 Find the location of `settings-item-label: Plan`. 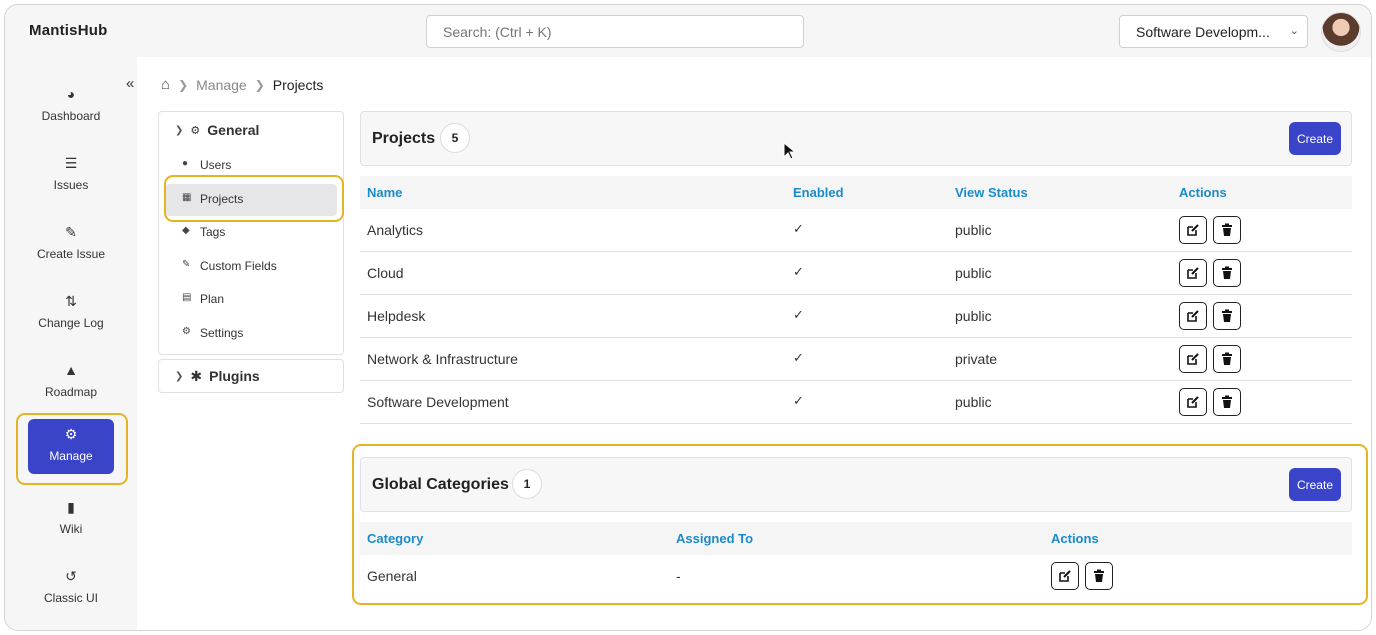

settings-item-label: Plan is located at coordinates (212, 299).